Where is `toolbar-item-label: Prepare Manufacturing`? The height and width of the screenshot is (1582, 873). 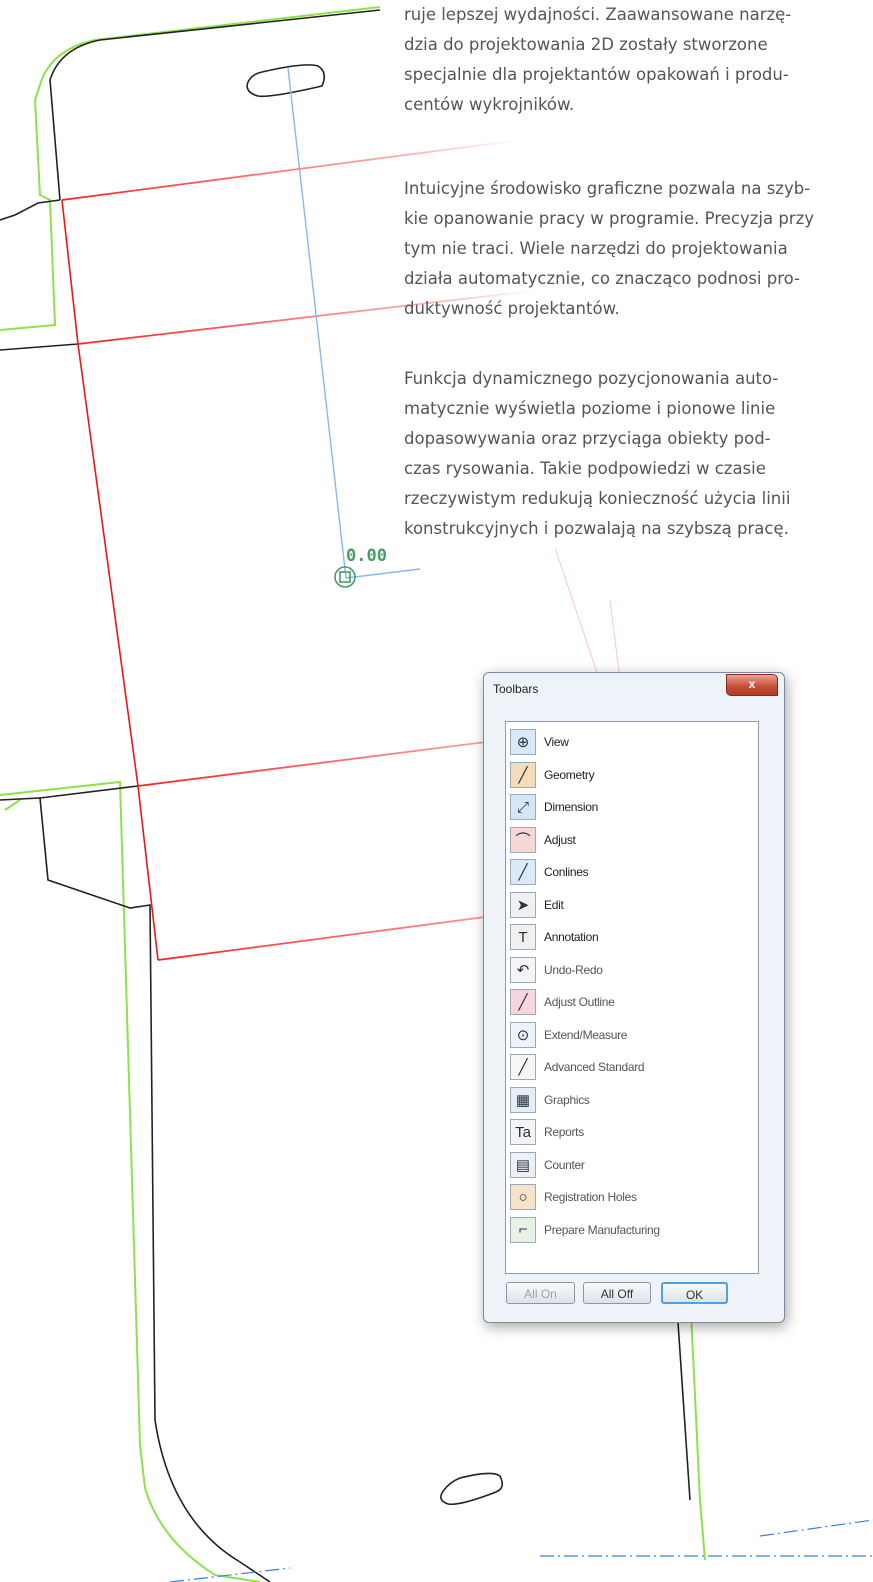
toolbar-item-label: Prepare Manufacturing is located at coordinates (602, 1229).